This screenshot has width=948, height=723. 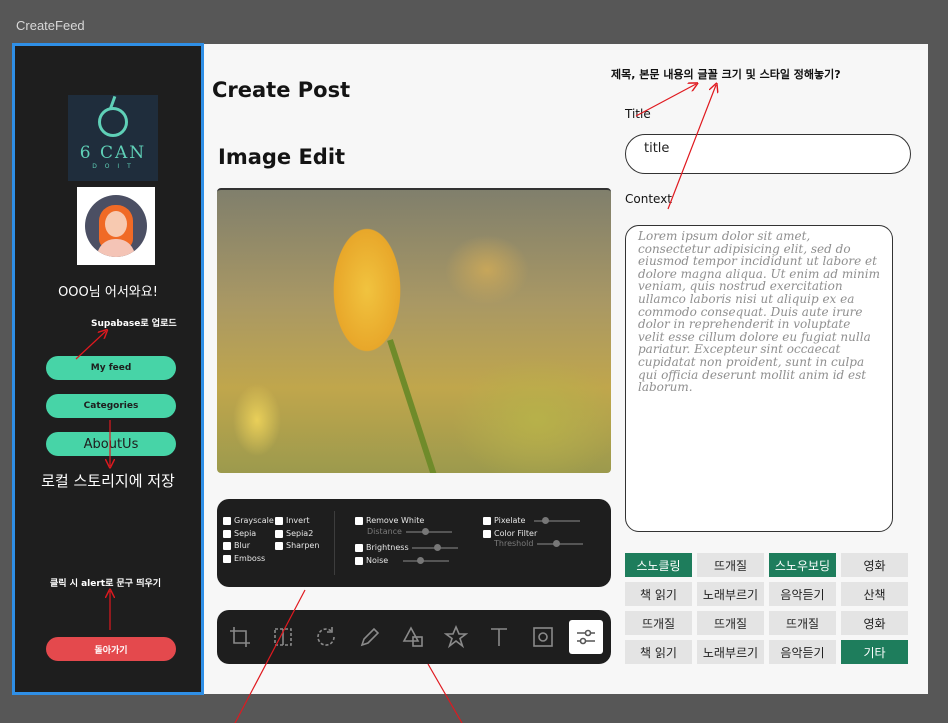 I want to click on rotate-icon, so click(x=326, y=637).